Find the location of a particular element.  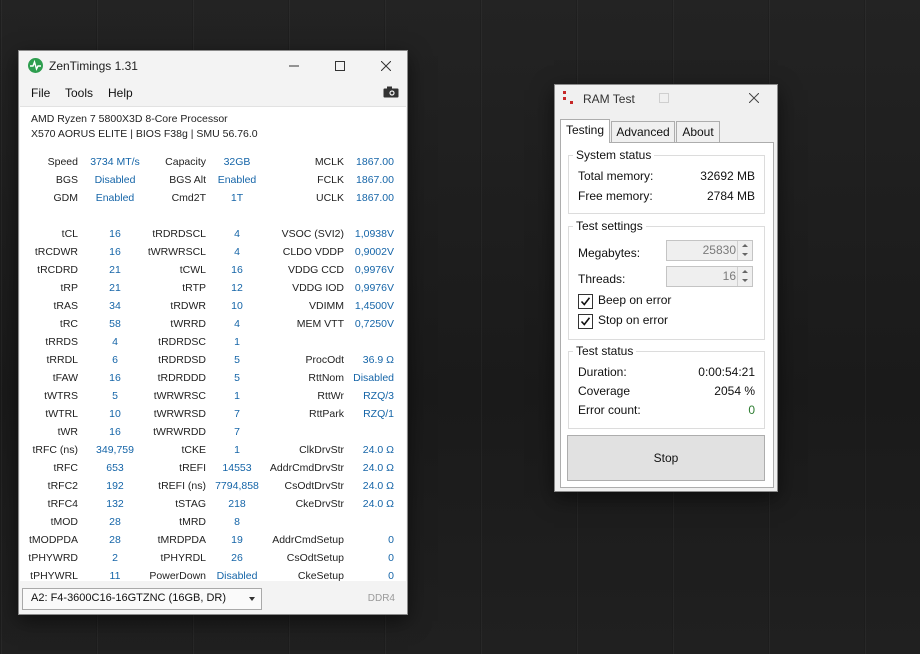

tab-testing: Testing is located at coordinates (585, 131).